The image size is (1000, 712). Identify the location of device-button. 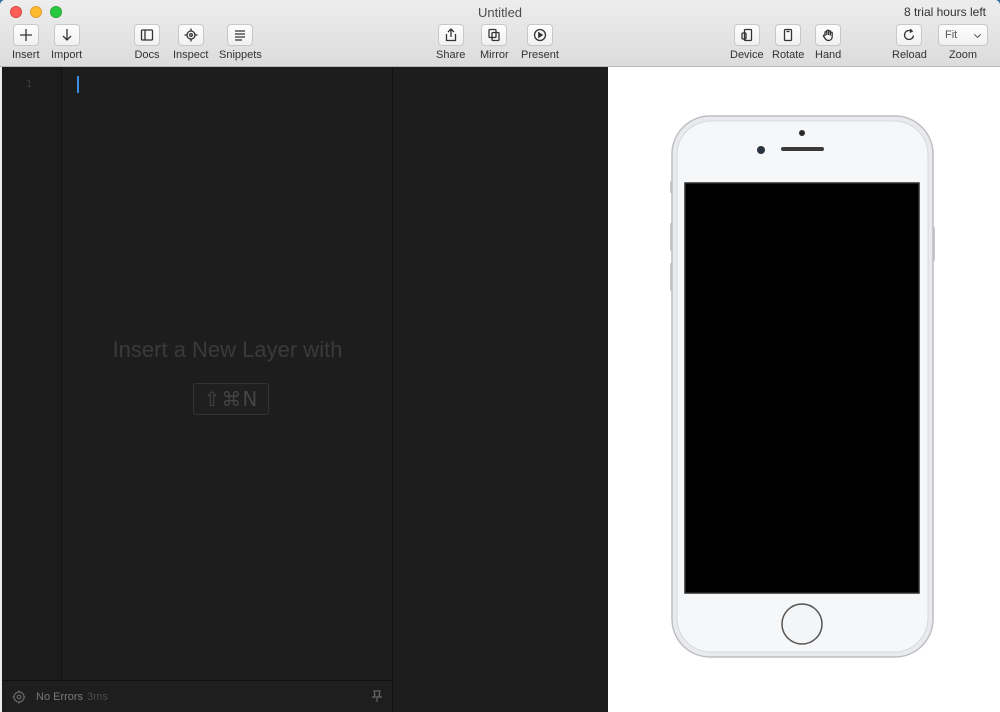
(746, 35).